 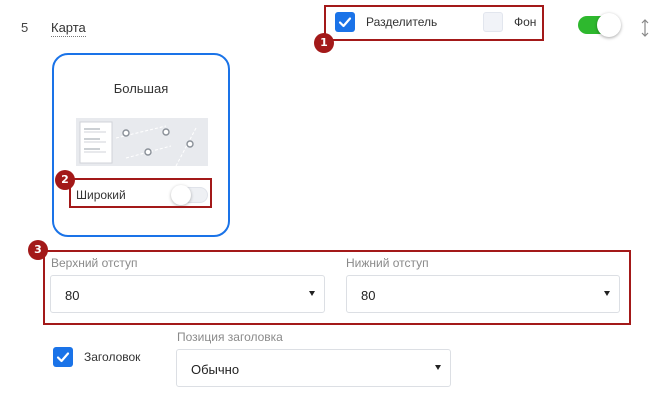 I want to click on heading-position-value: Обычно, so click(x=215, y=369).